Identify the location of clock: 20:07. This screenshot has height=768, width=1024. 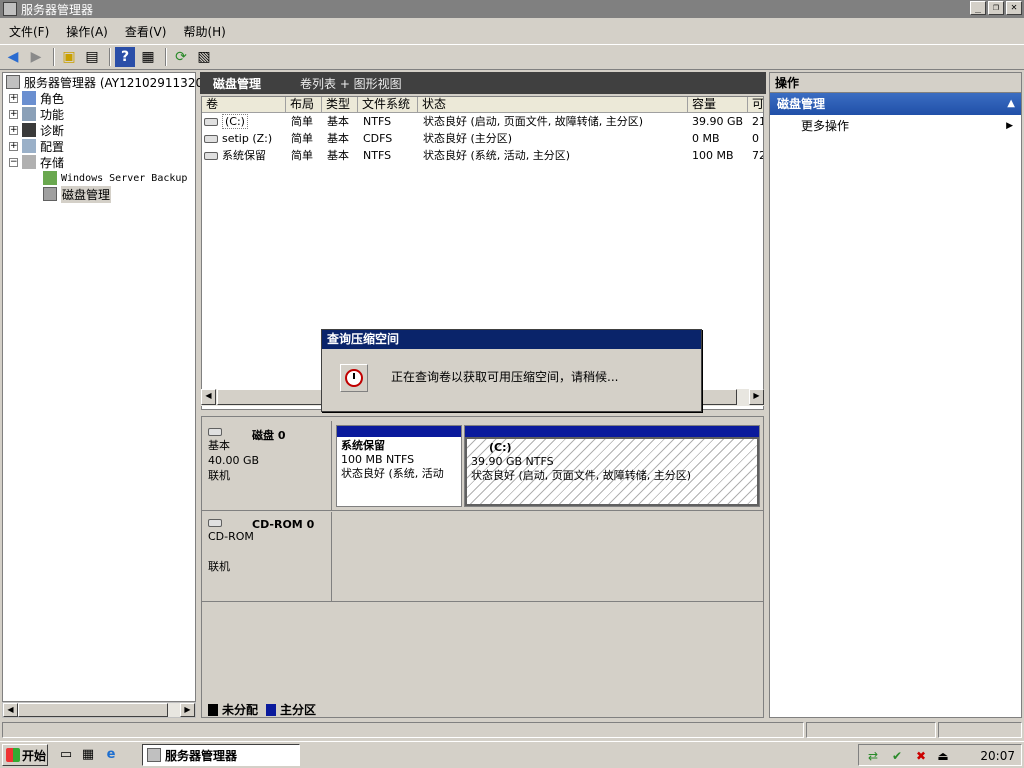
(997, 756).